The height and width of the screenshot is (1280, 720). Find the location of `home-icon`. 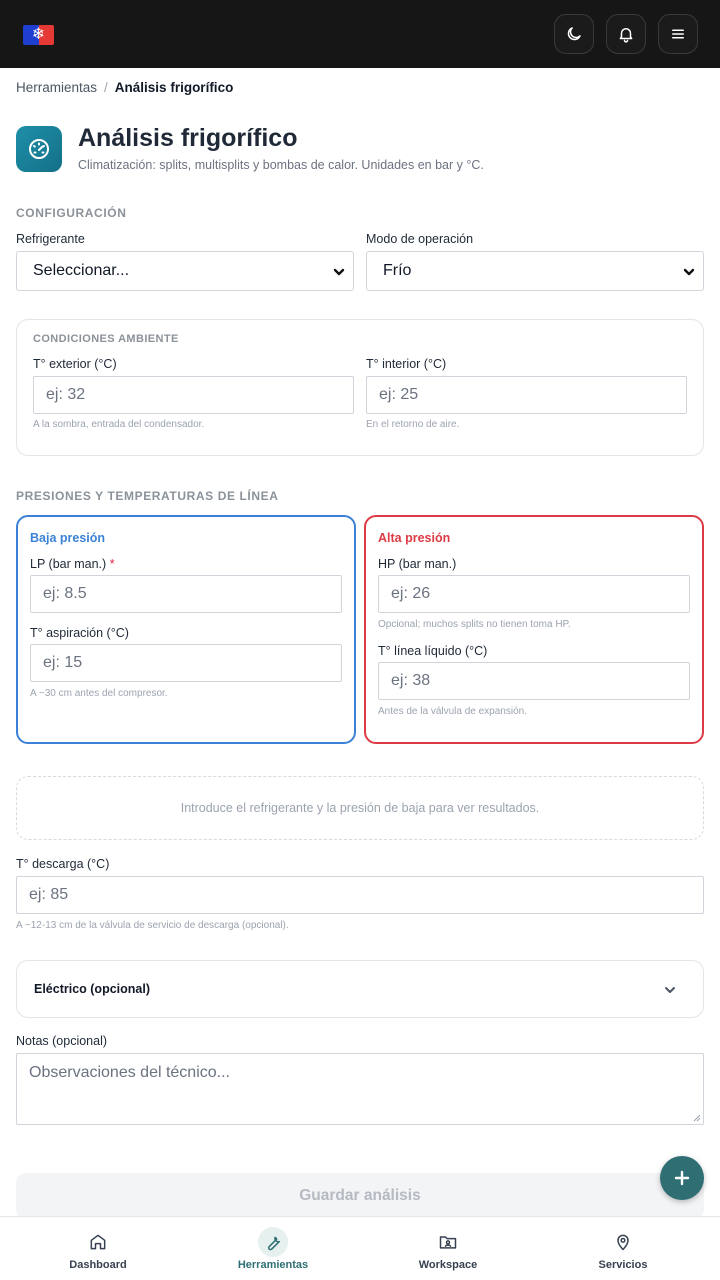

home-icon is located at coordinates (98, 1242).